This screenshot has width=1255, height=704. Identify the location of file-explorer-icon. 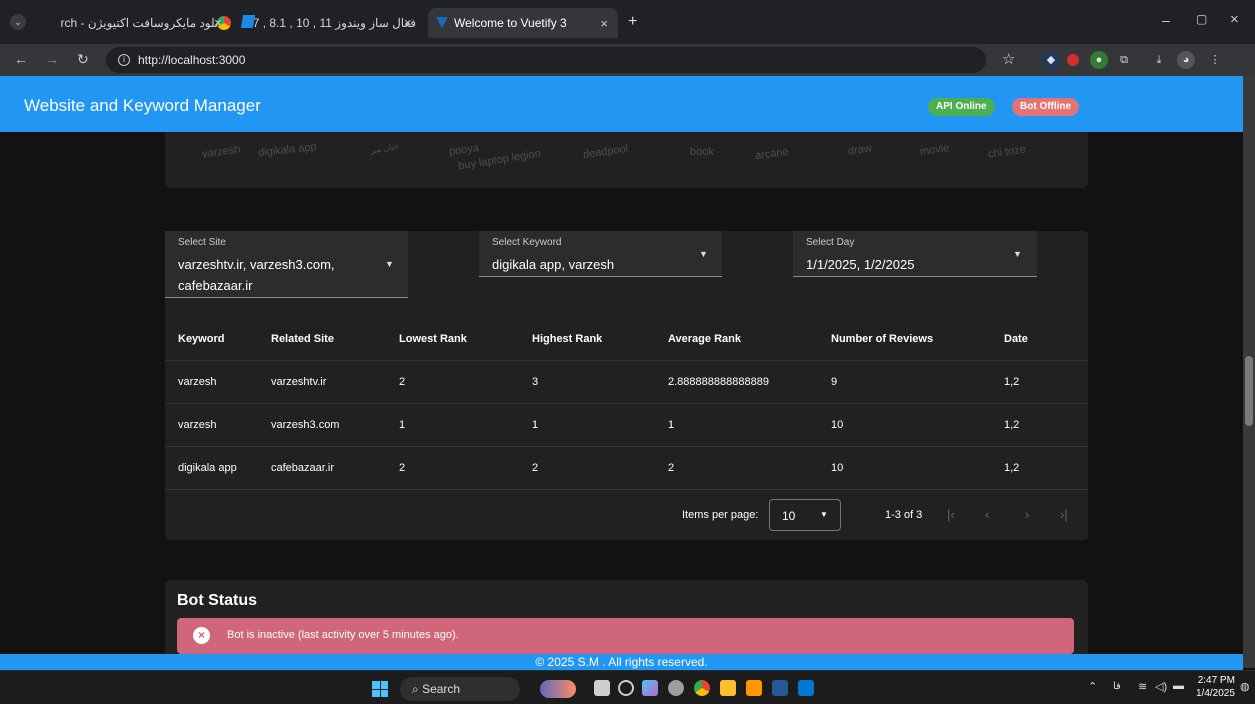
(728, 688).